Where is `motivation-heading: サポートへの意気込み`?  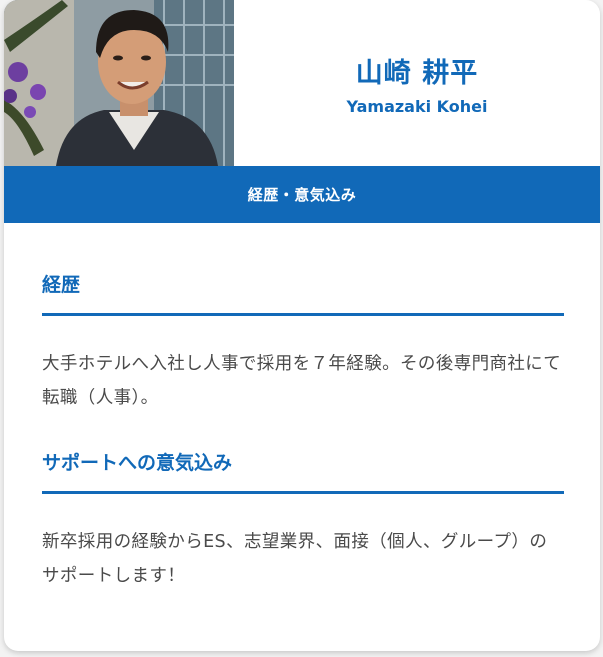
motivation-heading: サポートへの意気込み is located at coordinates (303, 471).